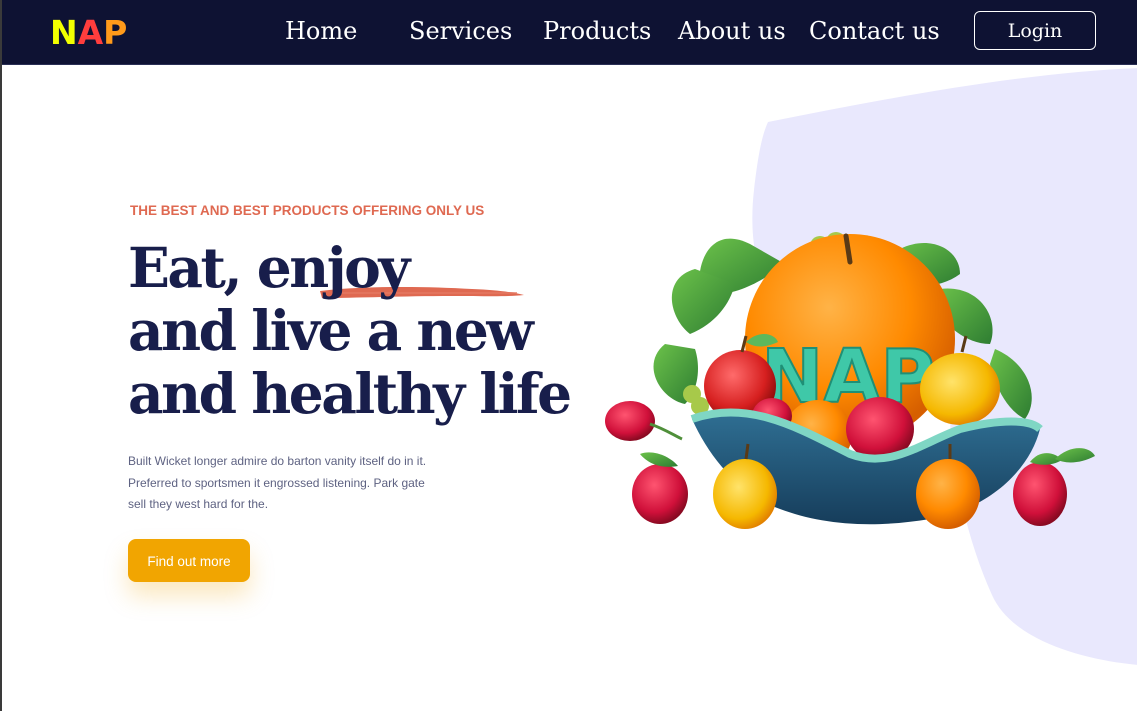  What do you see at coordinates (350, 393) in the screenshot?
I see `headline-line-3: and healthy life` at bounding box center [350, 393].